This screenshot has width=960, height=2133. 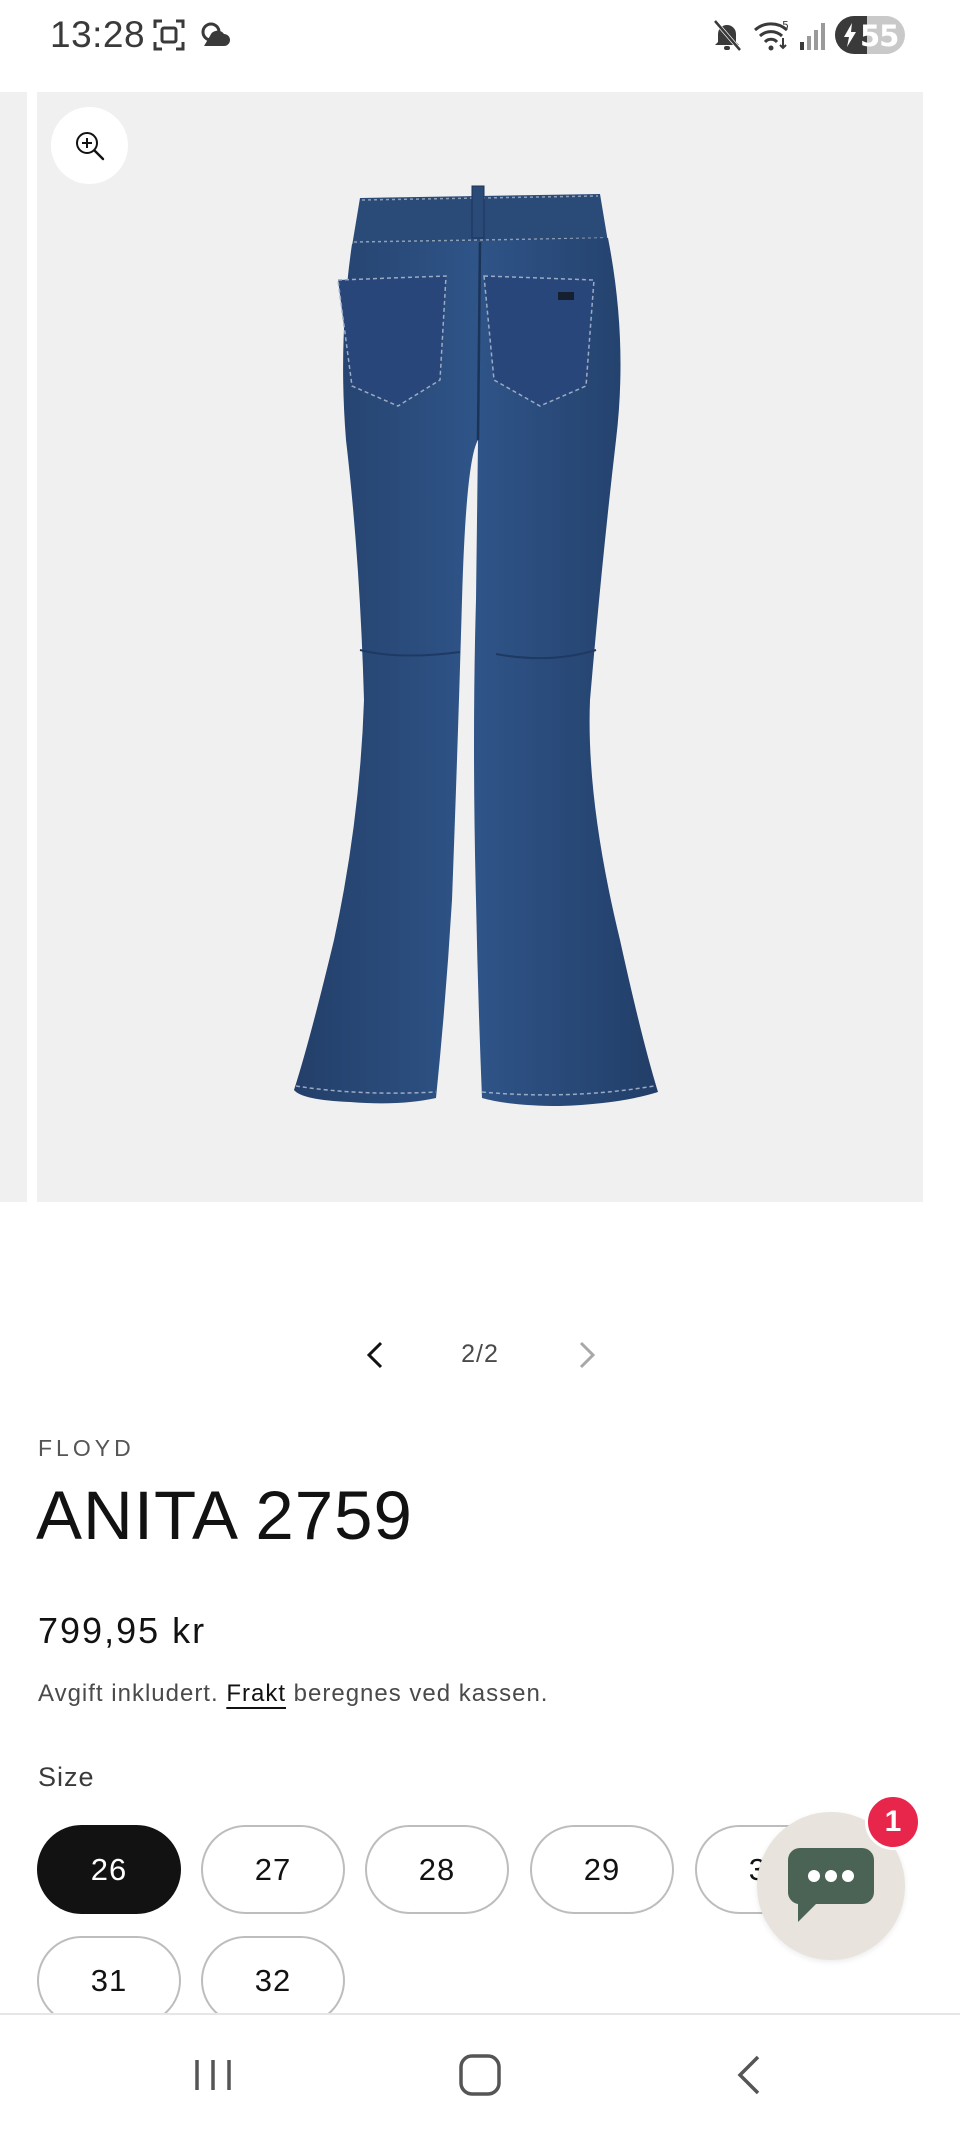 I want to click on signal-icon, so click(x=813, y=37).